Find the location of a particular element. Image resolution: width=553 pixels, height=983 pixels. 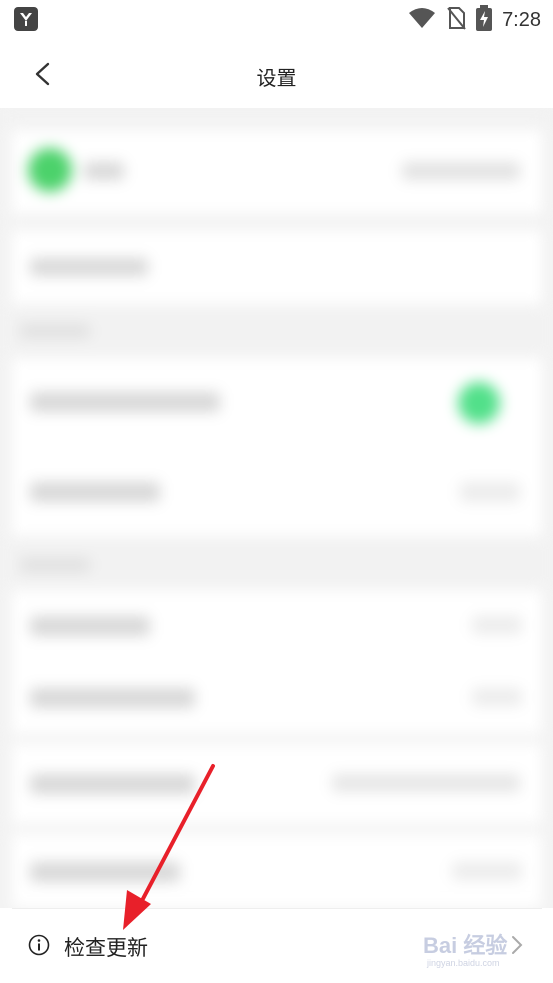

baidu-watermark: Bai 经验 jingyan.baidu.com is located at coordinates (475, 950).